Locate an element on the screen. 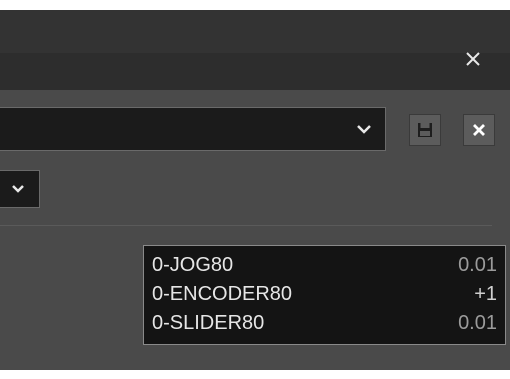 This screenshot has height=379, width=510. save-button is located at coordinates (425, 130).